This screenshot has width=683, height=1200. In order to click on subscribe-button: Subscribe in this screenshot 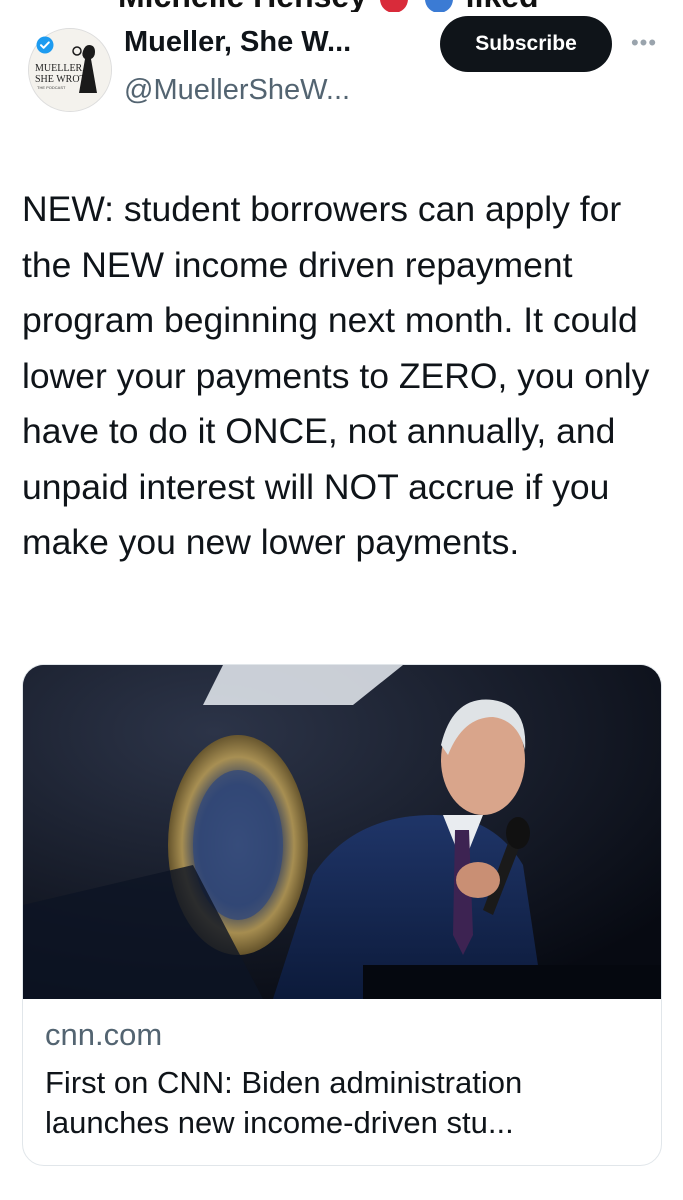, I will do `click(526, 44)`.